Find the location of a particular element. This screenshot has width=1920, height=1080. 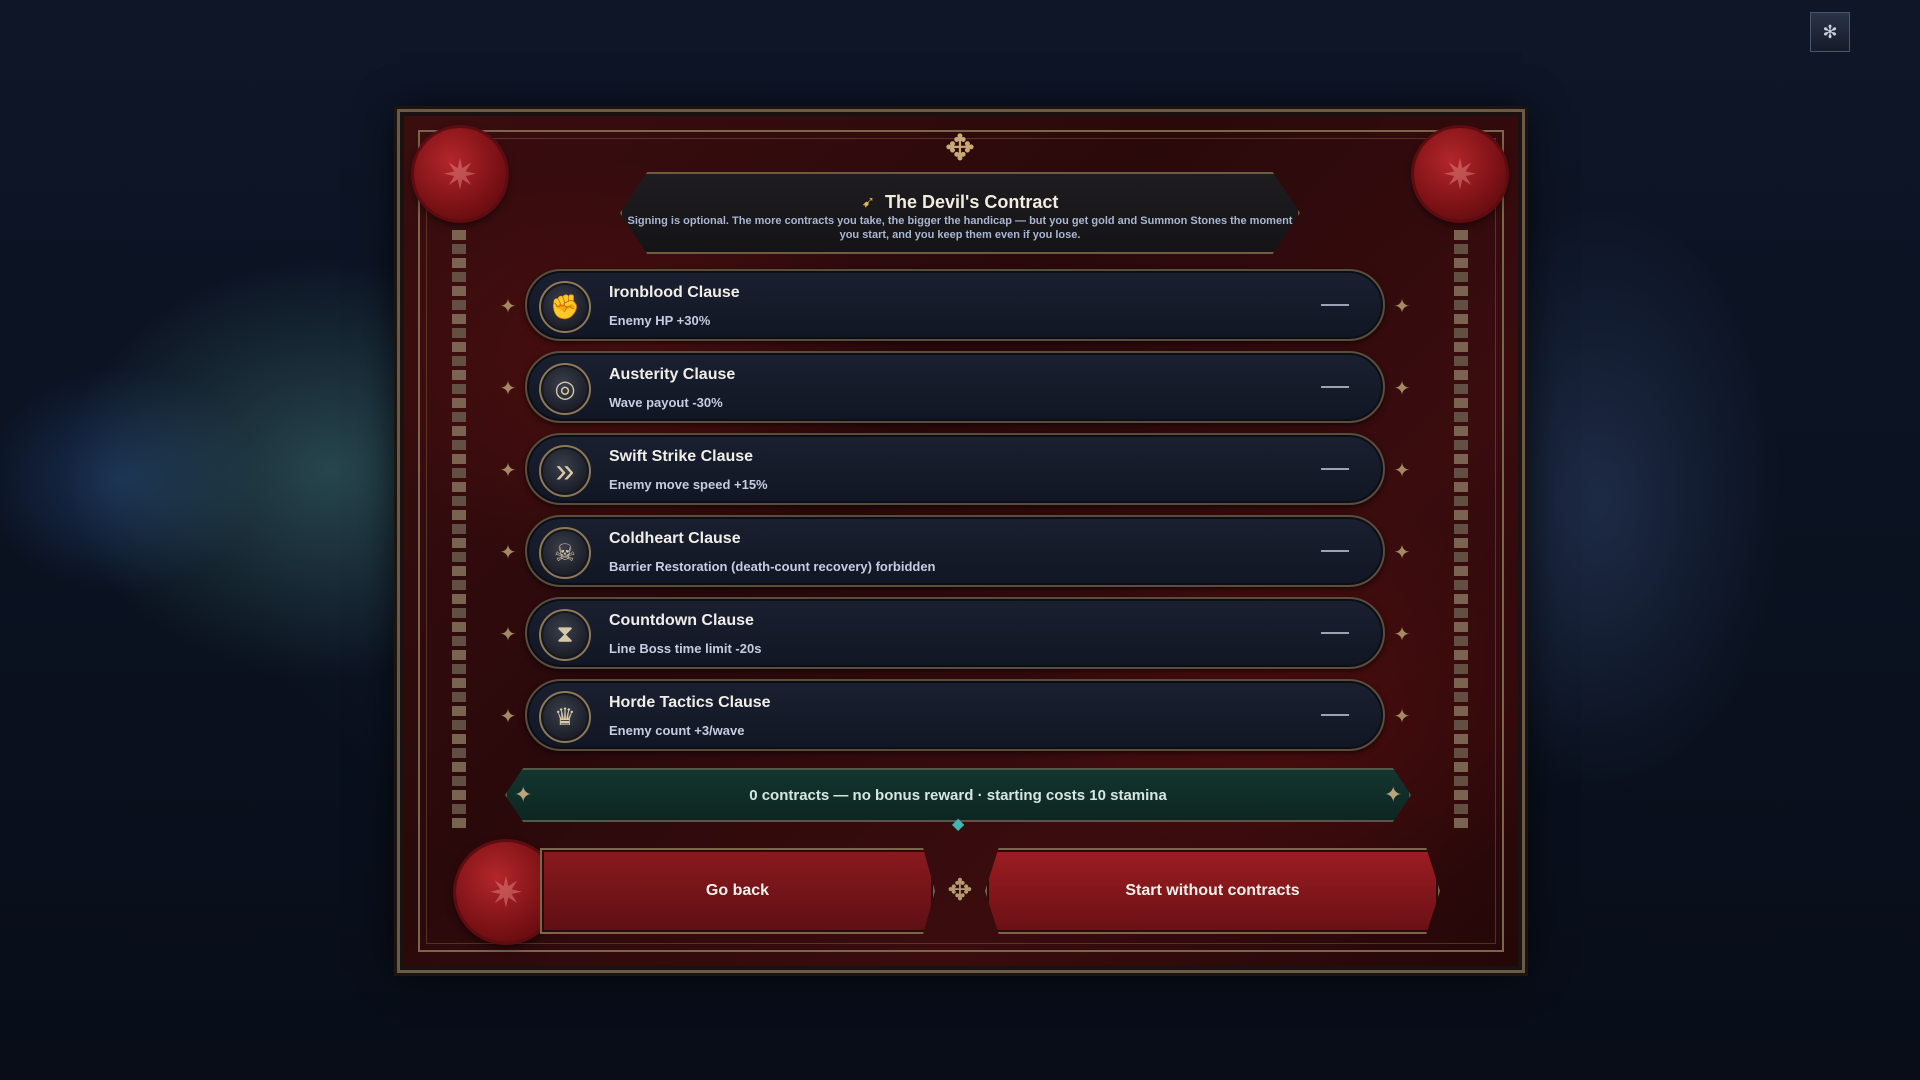

coins-icon: ◎ is located at coordinates (565, 389).